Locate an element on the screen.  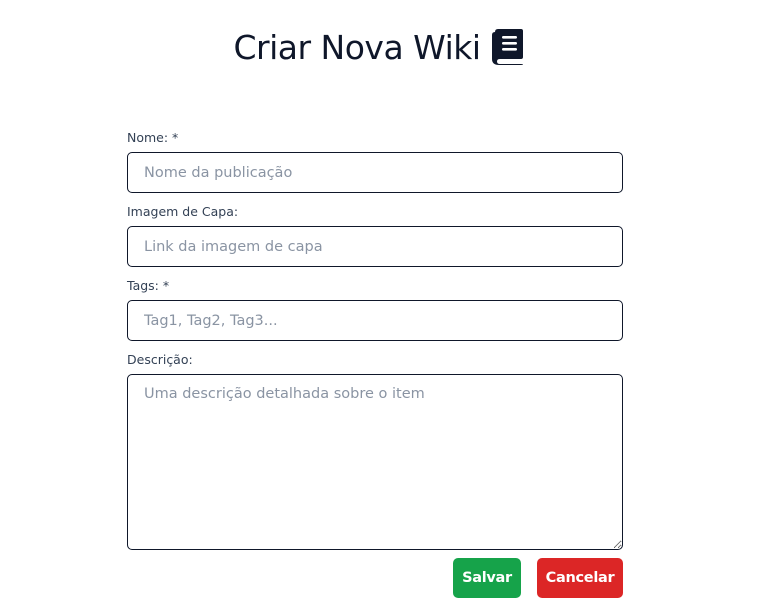
page-header: Criar Nova Wiki is located at coordinates (378, 47).